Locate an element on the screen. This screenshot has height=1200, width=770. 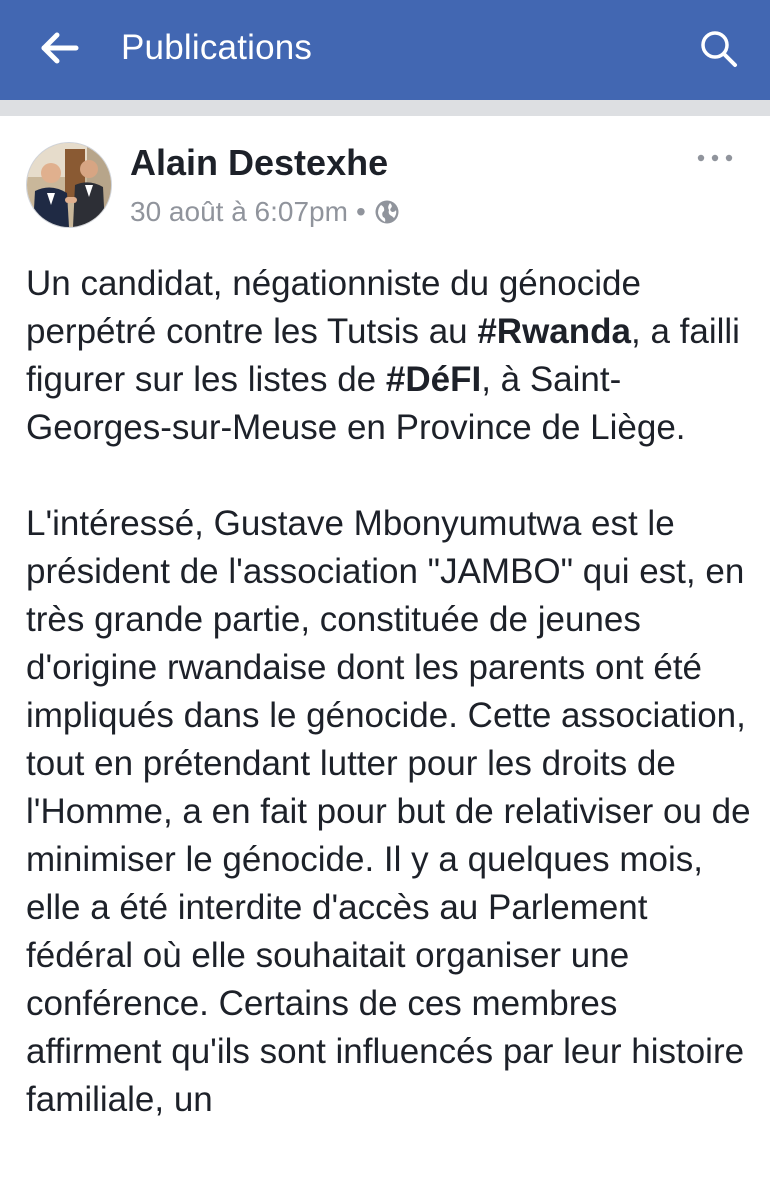
feed-divider is located at coordinates (385, 108).